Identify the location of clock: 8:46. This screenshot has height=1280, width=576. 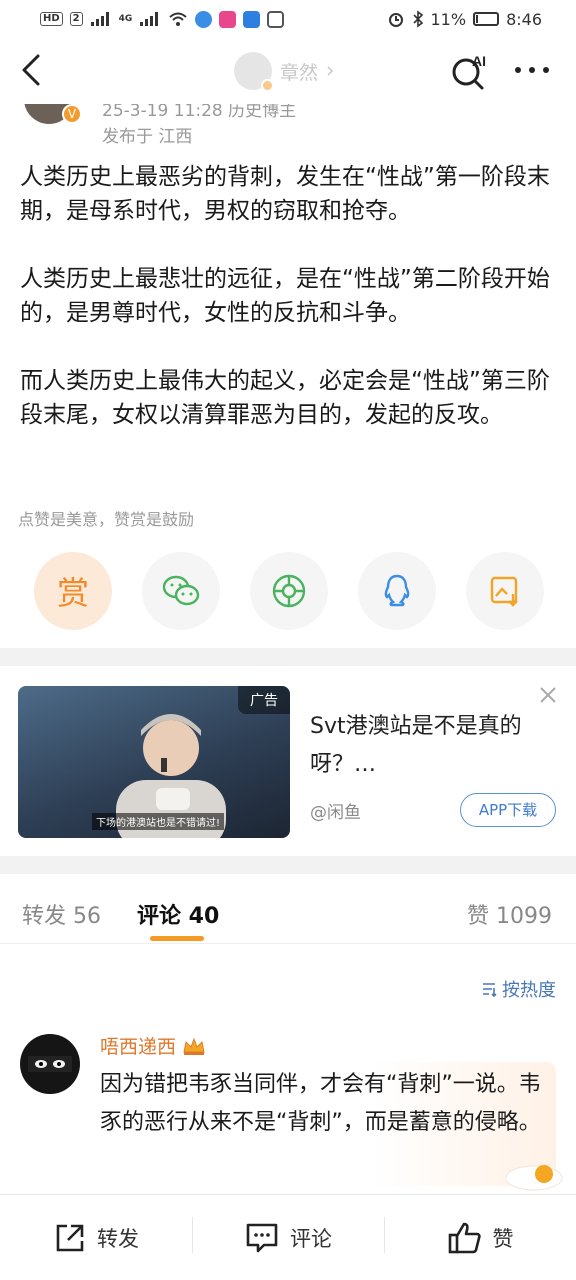
(524, 19).